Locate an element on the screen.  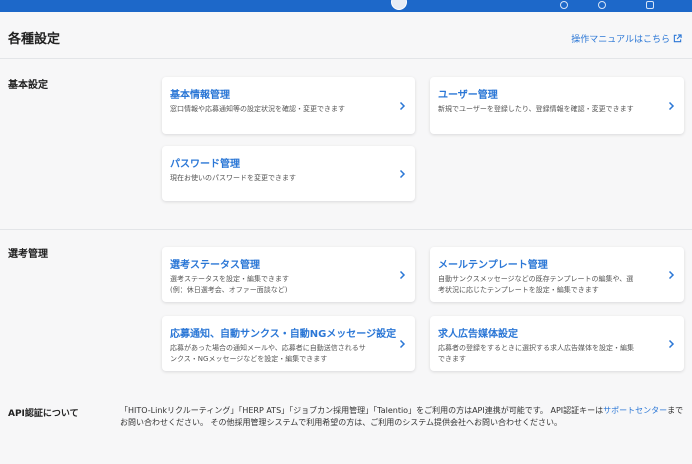
card-desc: ンクス・NGメッセージなどを設定・編集できます is located at coordinates (249, 359).